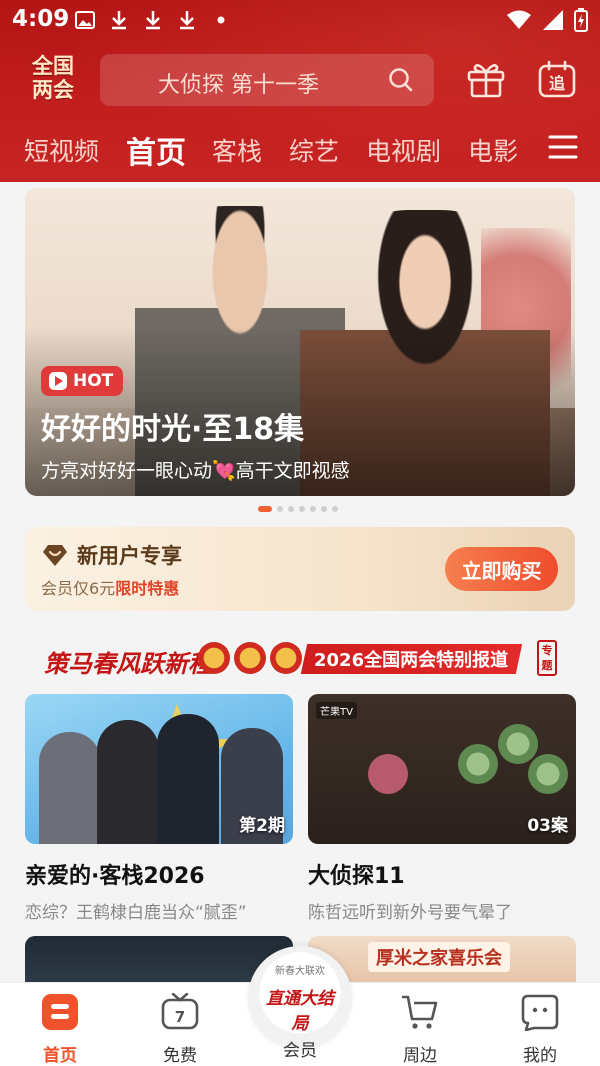 The height and width of the screenshot is (1066, 600). What do you see at coordinates (581, 23) in the screenshot?
I see `battery-icon` at bounding box center [581, 23].